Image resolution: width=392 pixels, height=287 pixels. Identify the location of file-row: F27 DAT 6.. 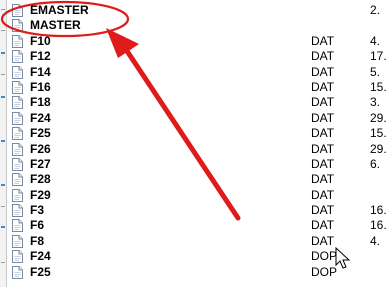
(200, 164).